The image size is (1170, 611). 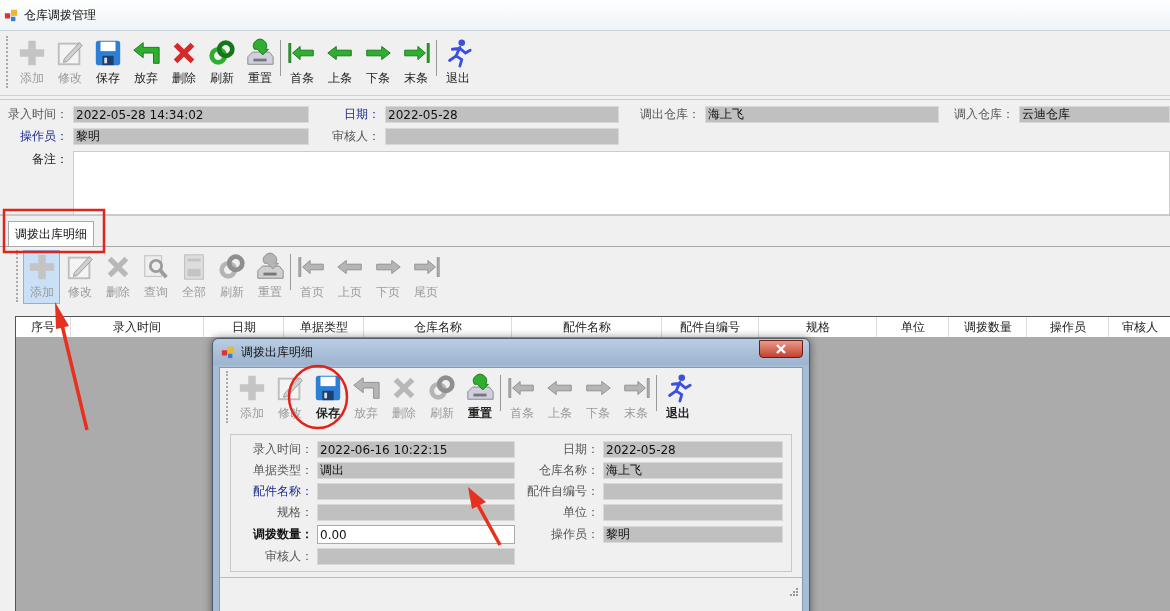 What do you see at coordinates (580, 512) in the screenshot?
I see `field-label: 单位：` at bounding box center [580, 512].